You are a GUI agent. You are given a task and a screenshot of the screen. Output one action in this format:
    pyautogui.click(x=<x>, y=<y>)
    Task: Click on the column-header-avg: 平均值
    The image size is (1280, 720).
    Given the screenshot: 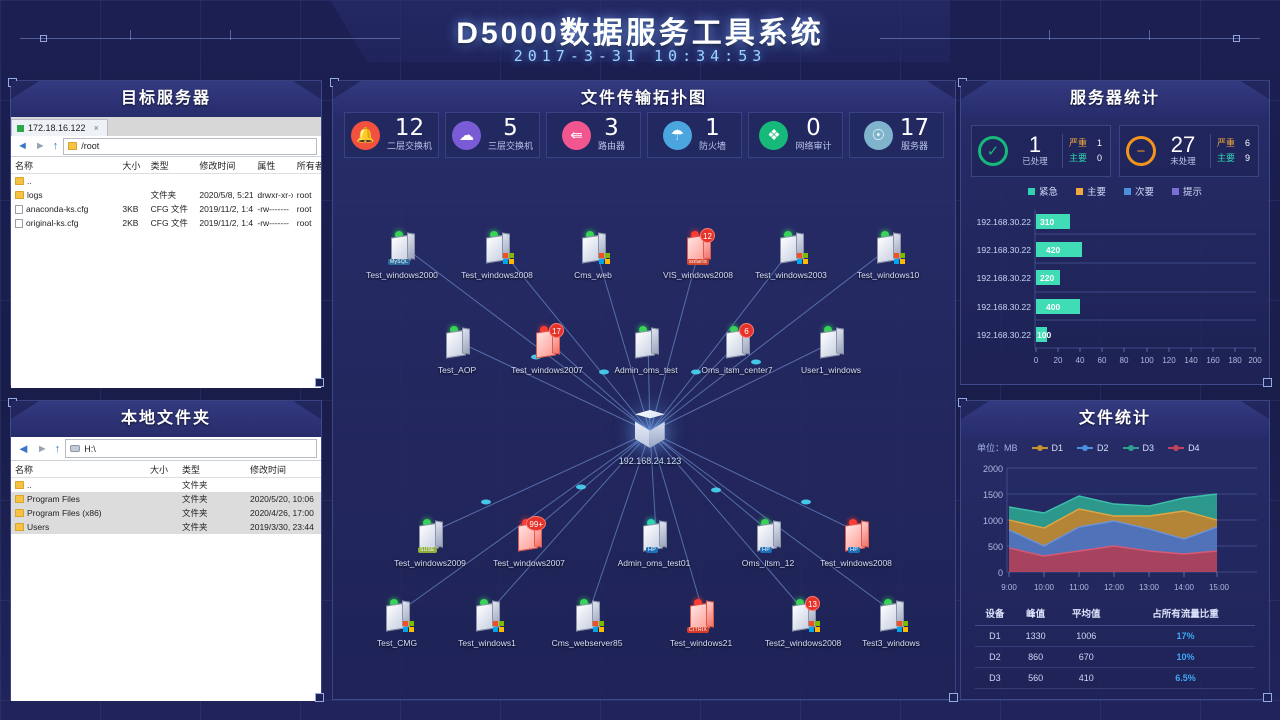 What is the action you would take?
    pyautogui.click(x=1086, y=613)
    